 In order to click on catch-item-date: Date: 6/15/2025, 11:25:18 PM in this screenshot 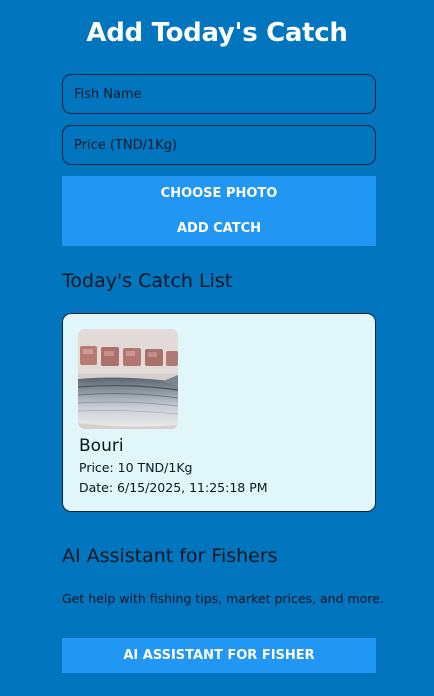, I will do `click(173, 487)`.